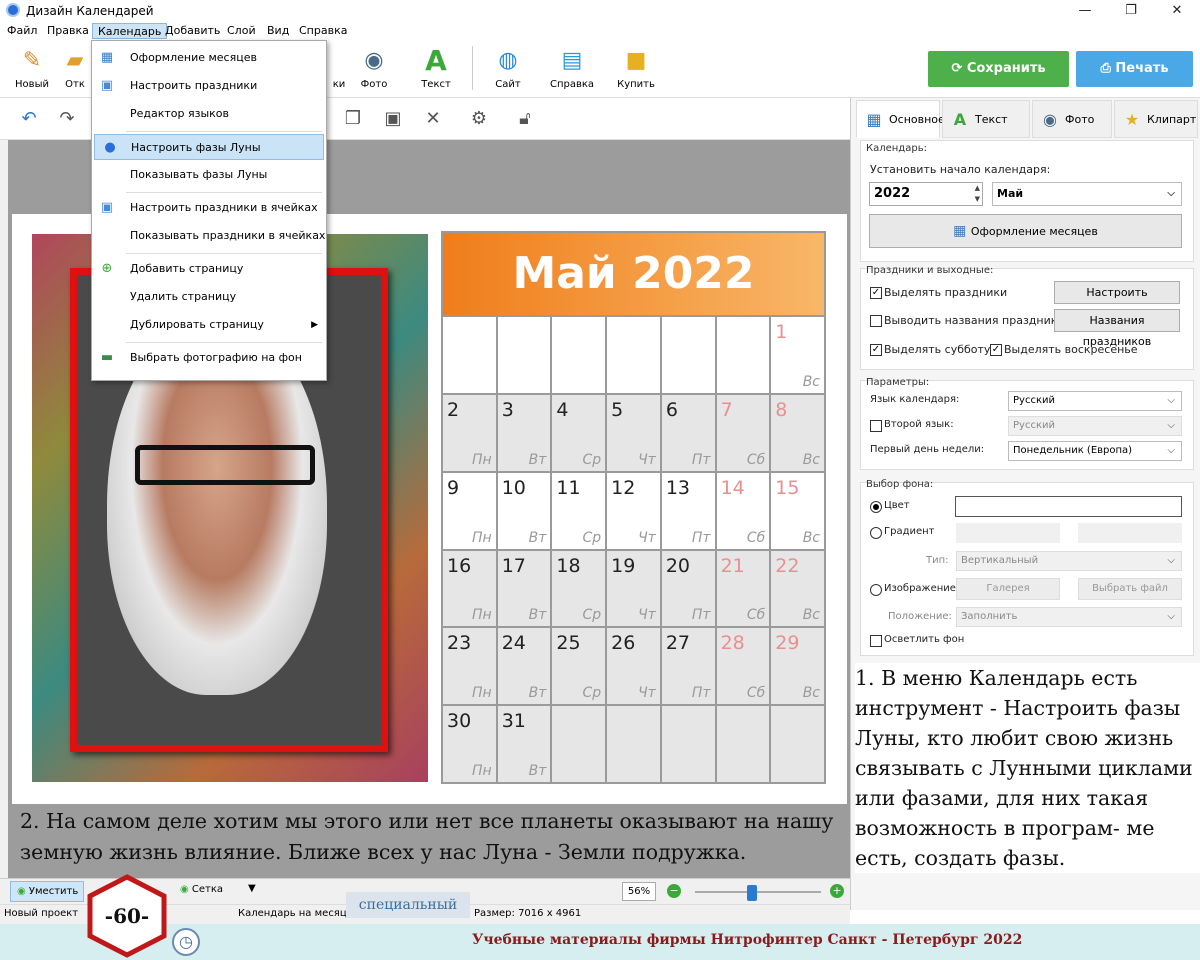  What do you see at coordinates (374, 70) in the screenshot?
I see `photo-button: ◉ Фото` at bounding box center [374, 70].